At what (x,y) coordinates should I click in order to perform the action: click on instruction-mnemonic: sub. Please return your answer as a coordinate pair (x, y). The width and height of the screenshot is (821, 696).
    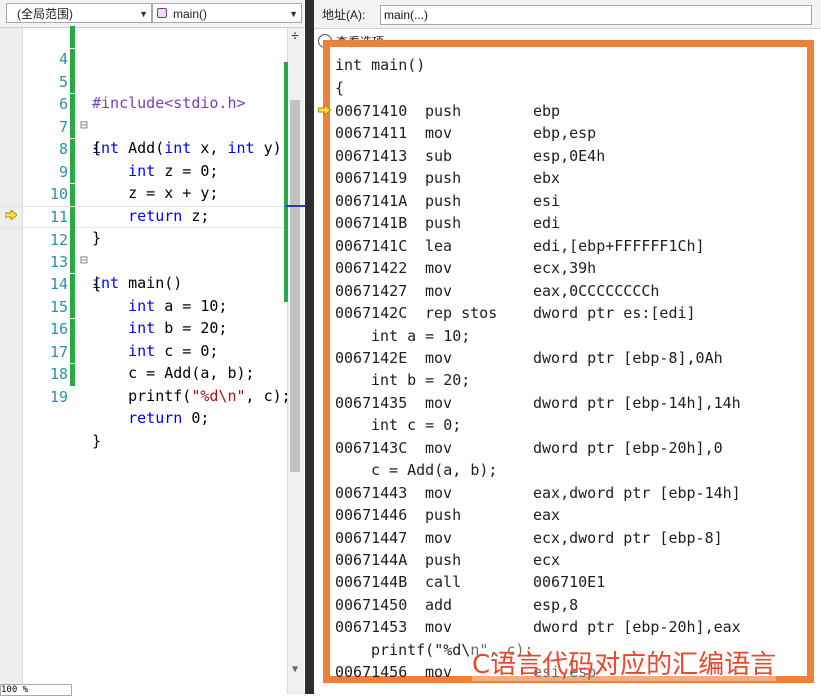
    Looking at the image, I should click on (439, 156).